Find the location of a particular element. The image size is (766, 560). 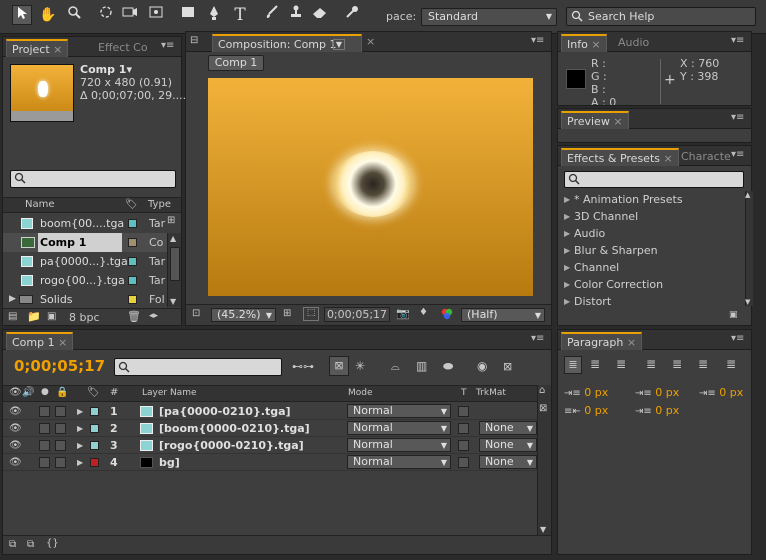

puppet-tool-icon is located at coordinates (352, 15).